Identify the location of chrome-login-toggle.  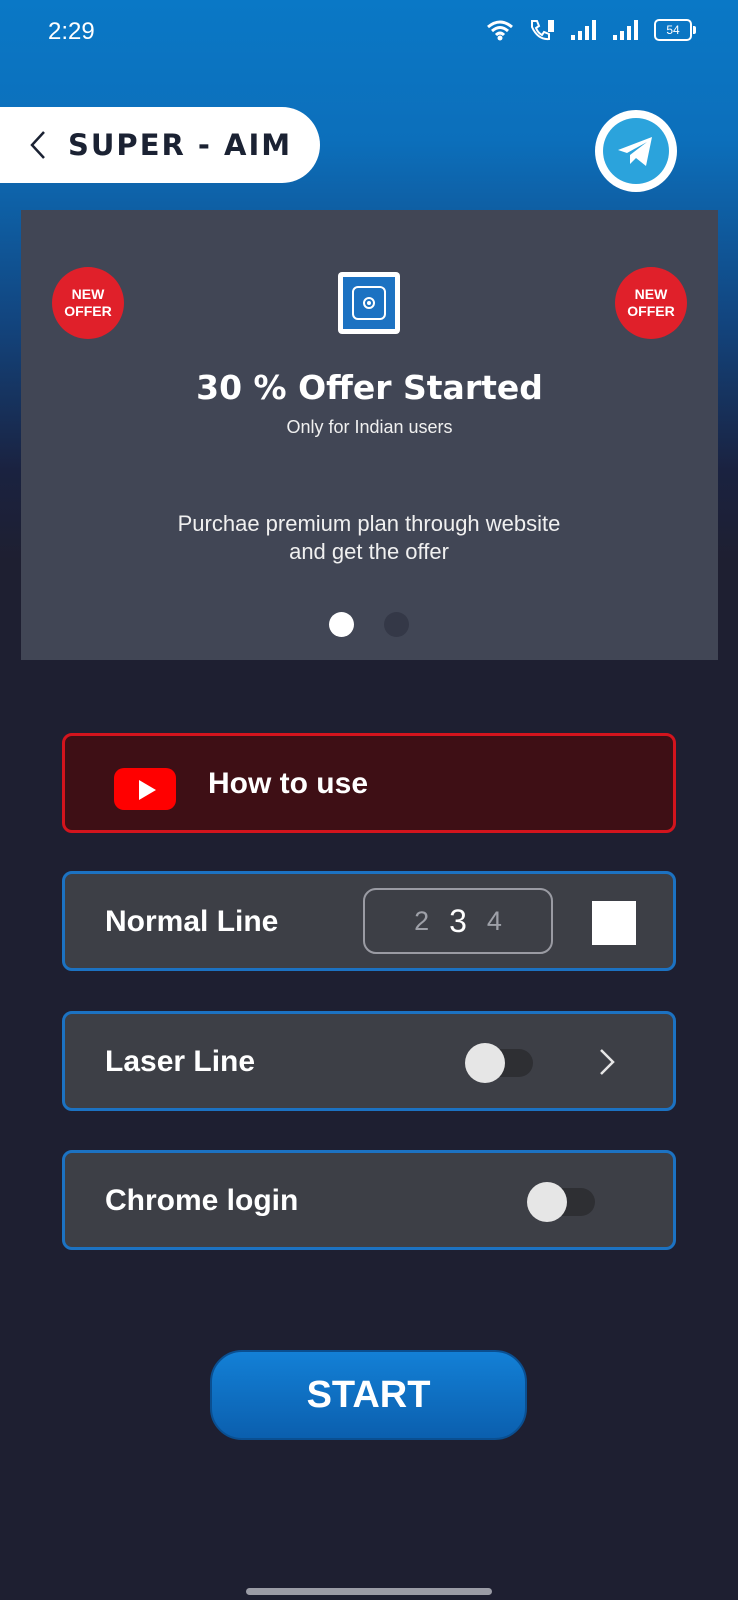
(561, 1202).